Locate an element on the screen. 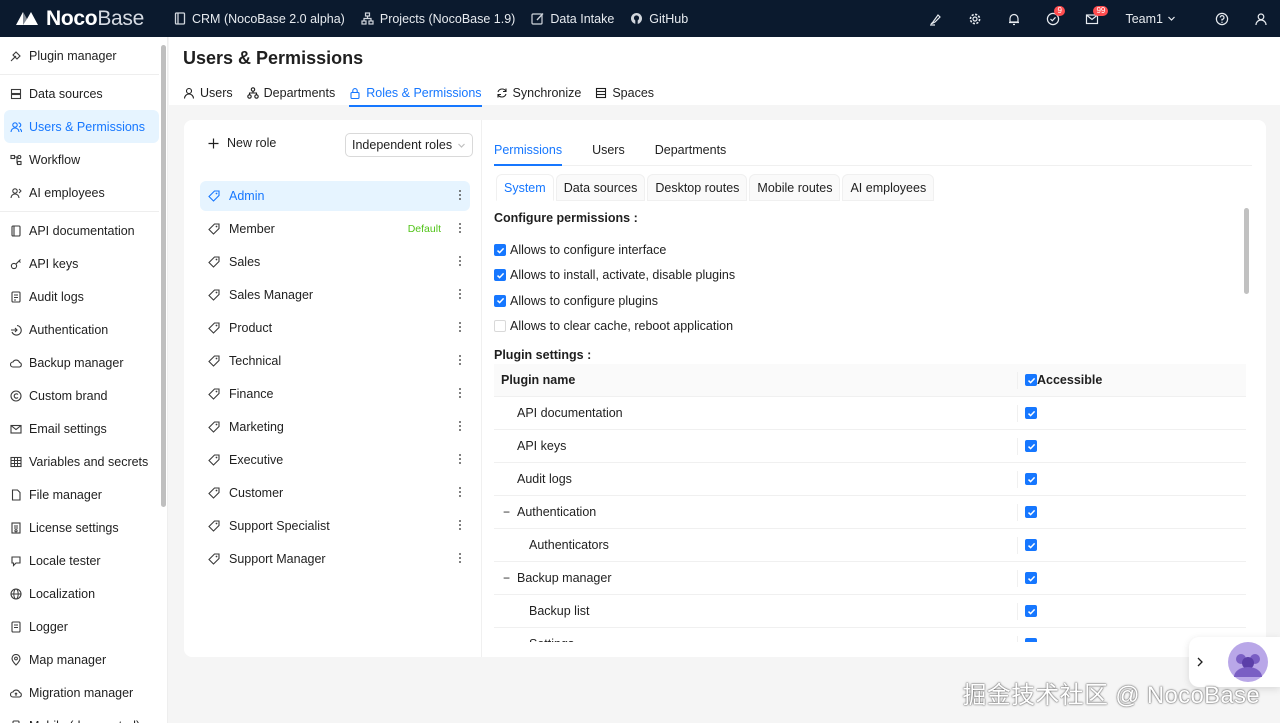  sidebar-item-email-settings: Email settings is located at coordinates (83, 428).